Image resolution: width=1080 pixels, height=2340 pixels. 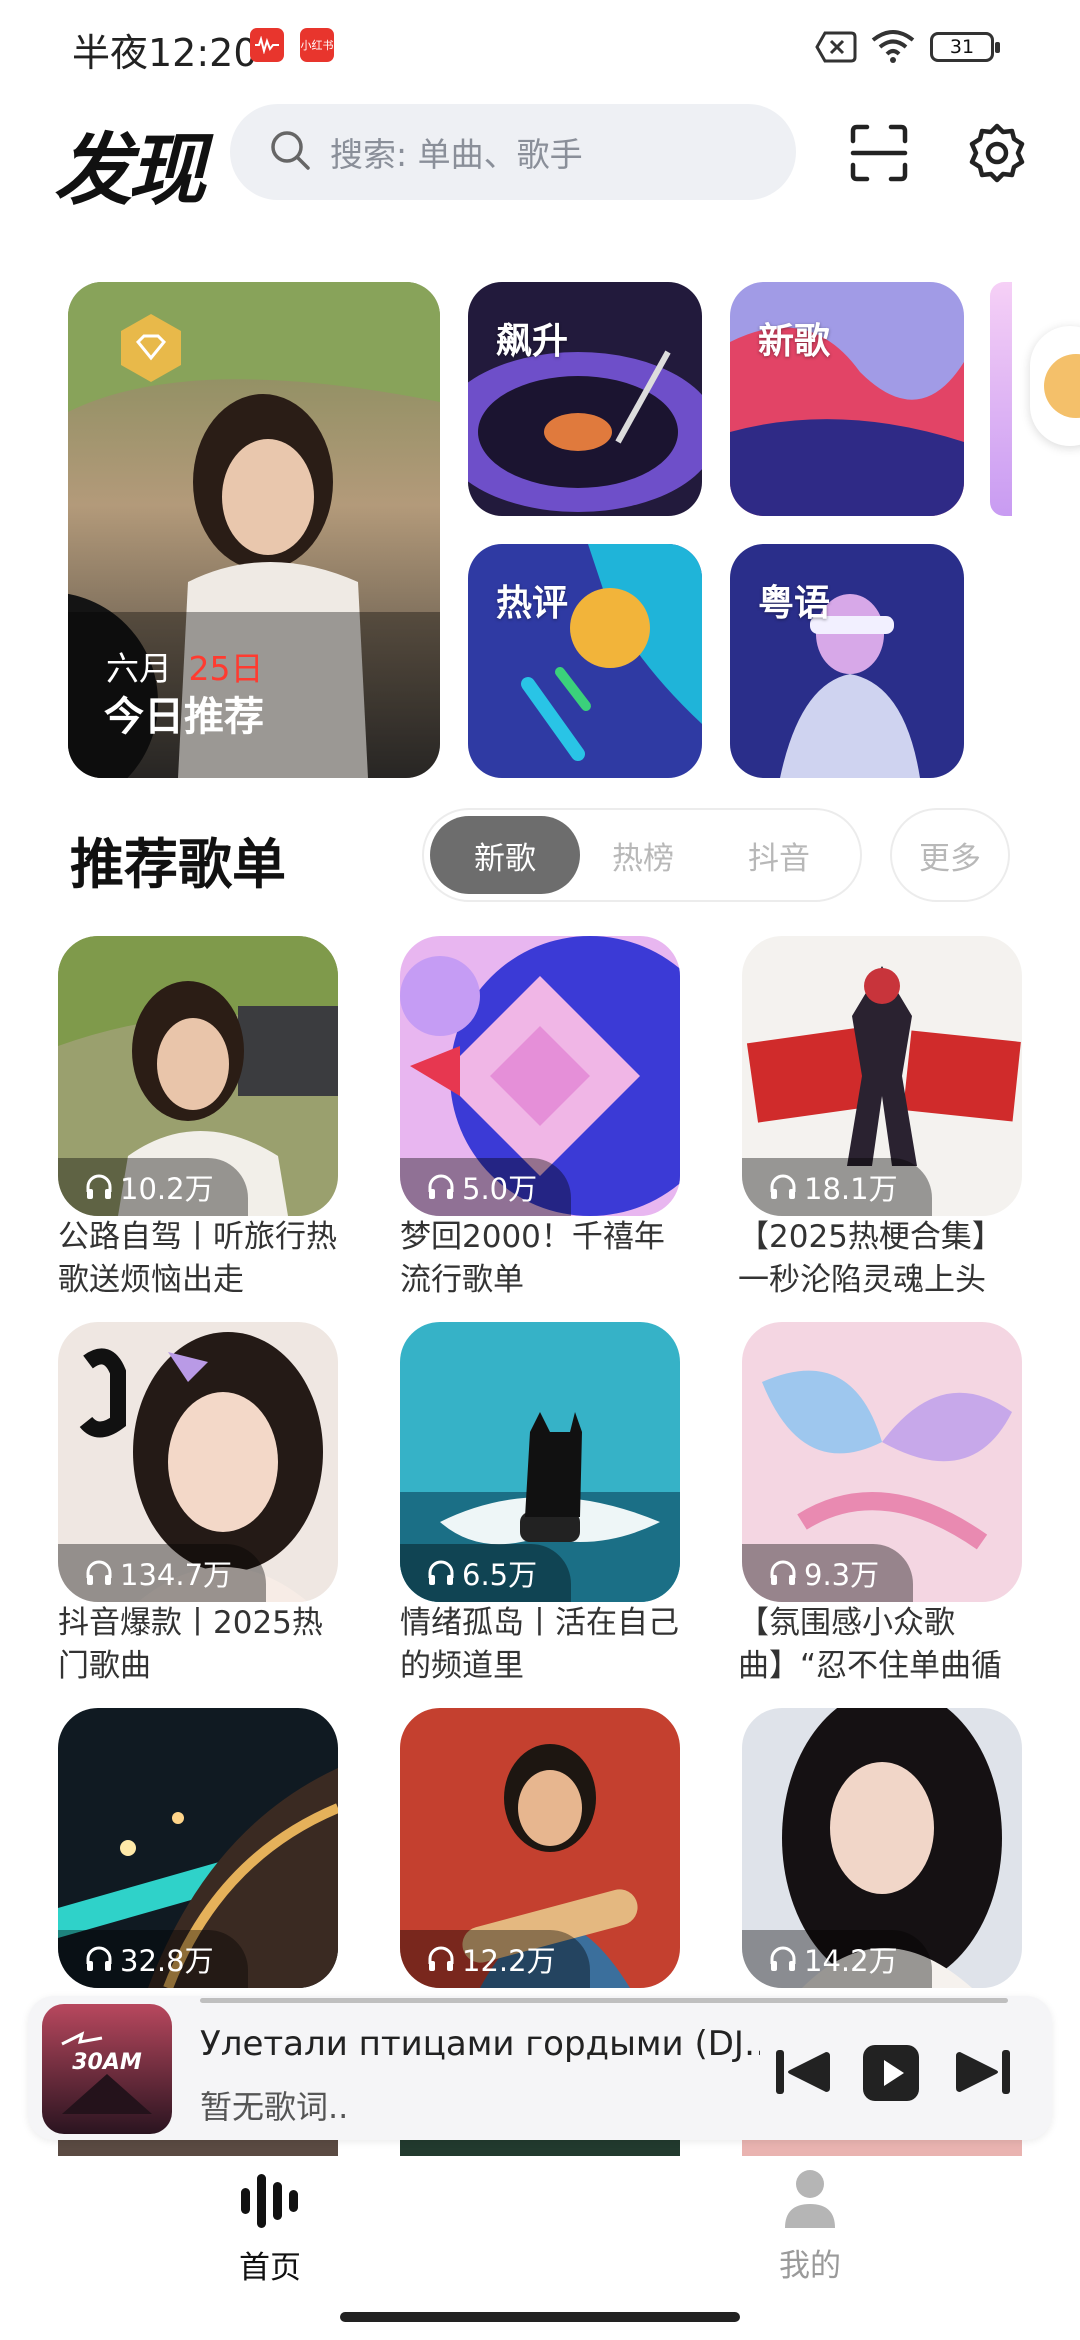 I want to click on next-track-icon, so click(x=983, y=2074).